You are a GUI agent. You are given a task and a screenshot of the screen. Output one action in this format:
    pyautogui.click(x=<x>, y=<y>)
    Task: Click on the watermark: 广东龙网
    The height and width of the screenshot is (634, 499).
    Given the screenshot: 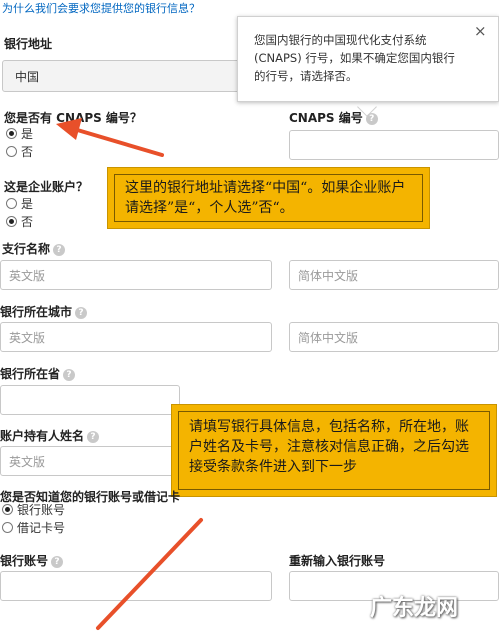 What is the action you would take?
    pyautogui.click(x=414, y=608)
    